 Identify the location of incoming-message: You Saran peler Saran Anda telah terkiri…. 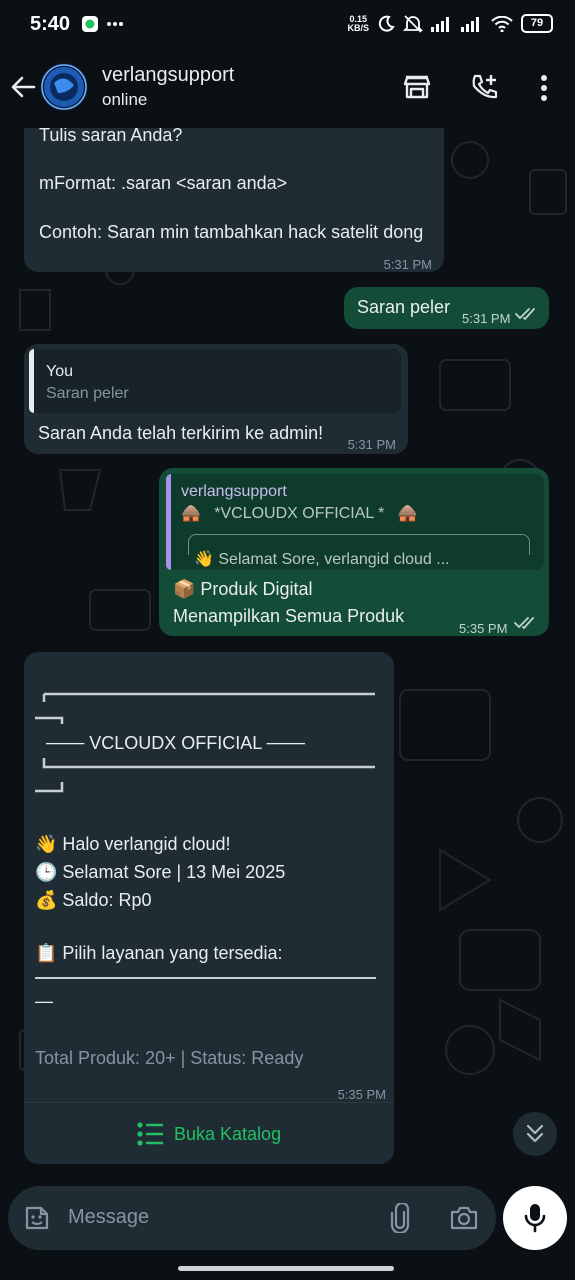
(216, 399).